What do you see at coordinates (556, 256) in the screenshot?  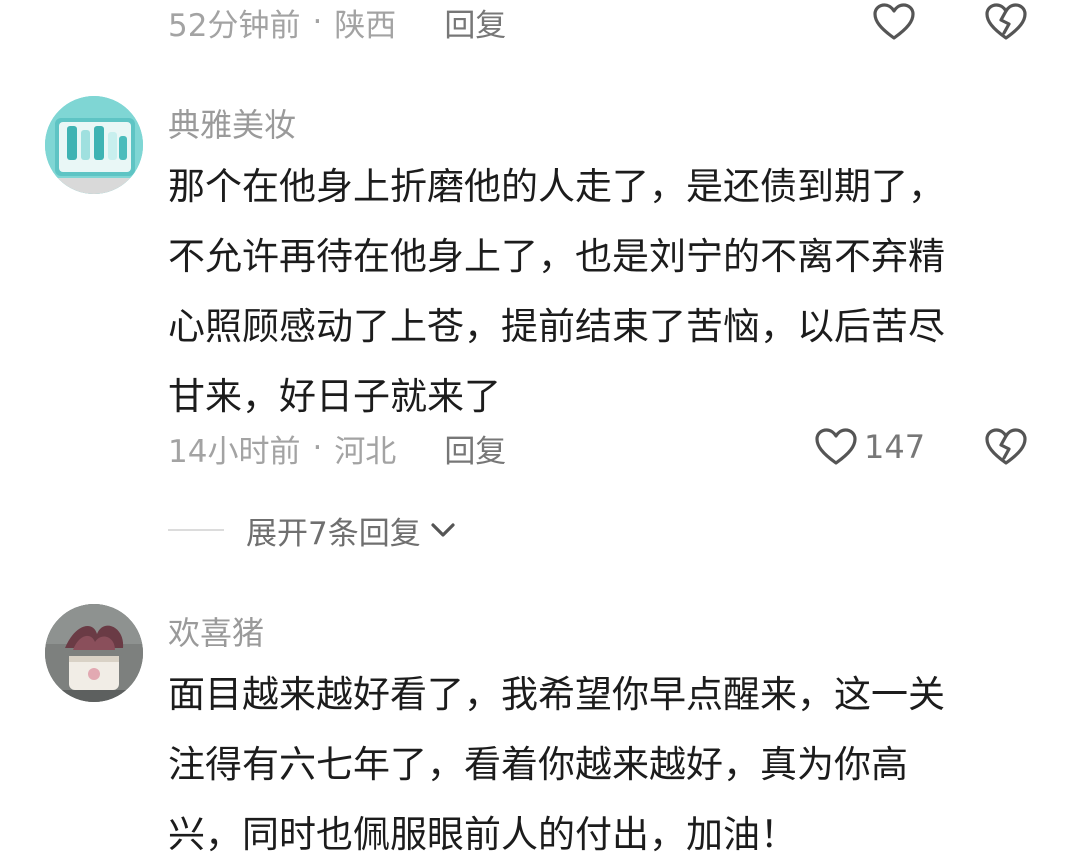 I see `comment-text-line: 不允许再待在他身上了，也是刘宁的不离不弃精` at bounding box center [556, 256].